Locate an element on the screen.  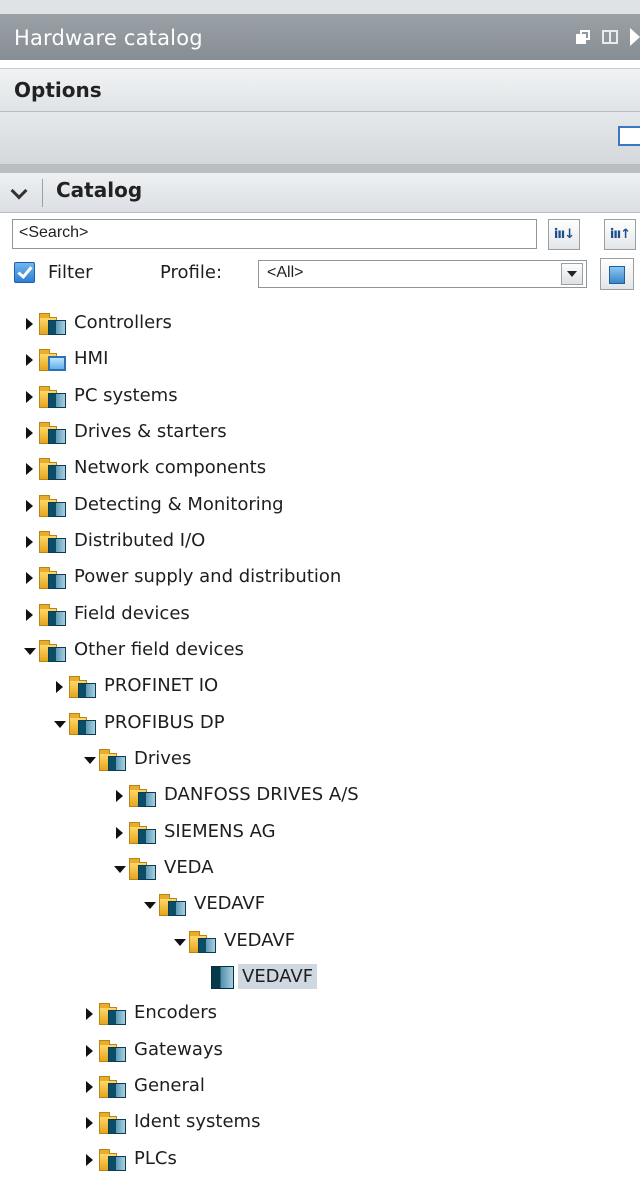
collapse-panel-icon is located at coordinates (635, 37).